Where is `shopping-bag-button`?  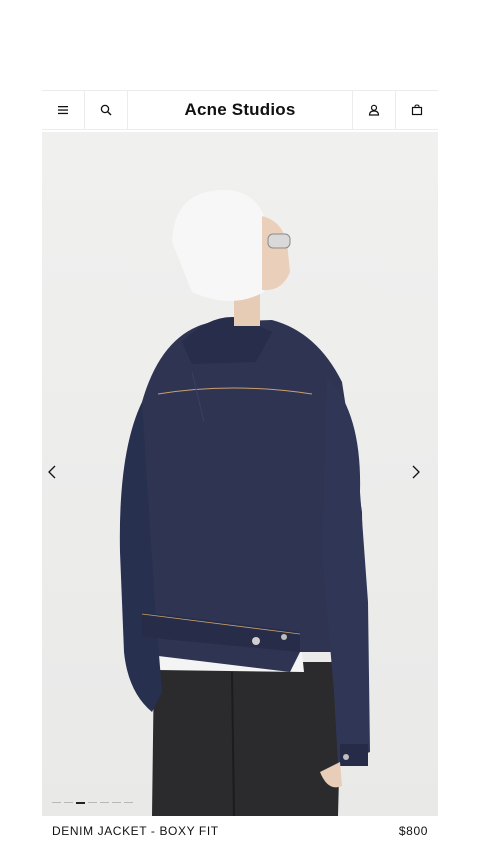
shopping-bag-button is located at coordinates (416, 110).